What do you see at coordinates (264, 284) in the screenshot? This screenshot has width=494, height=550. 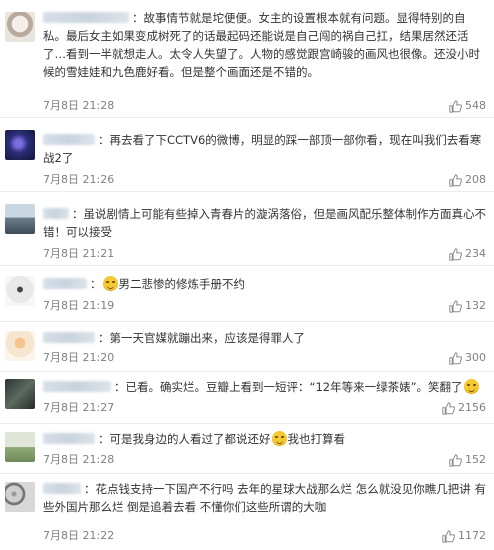 I see `comment-text: ：男二悲惨的修炼手册不约` at bounding box center [264, 284].